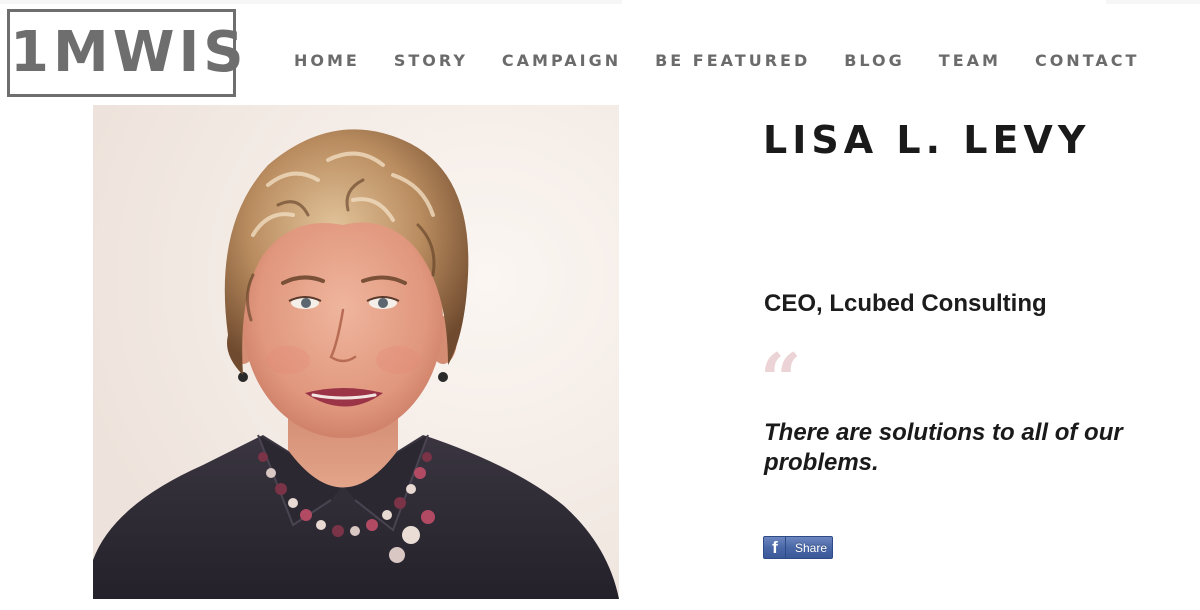 This screenshot has height=610, width=1200. I want to click on facebook-icon: f, so click(775, 547).